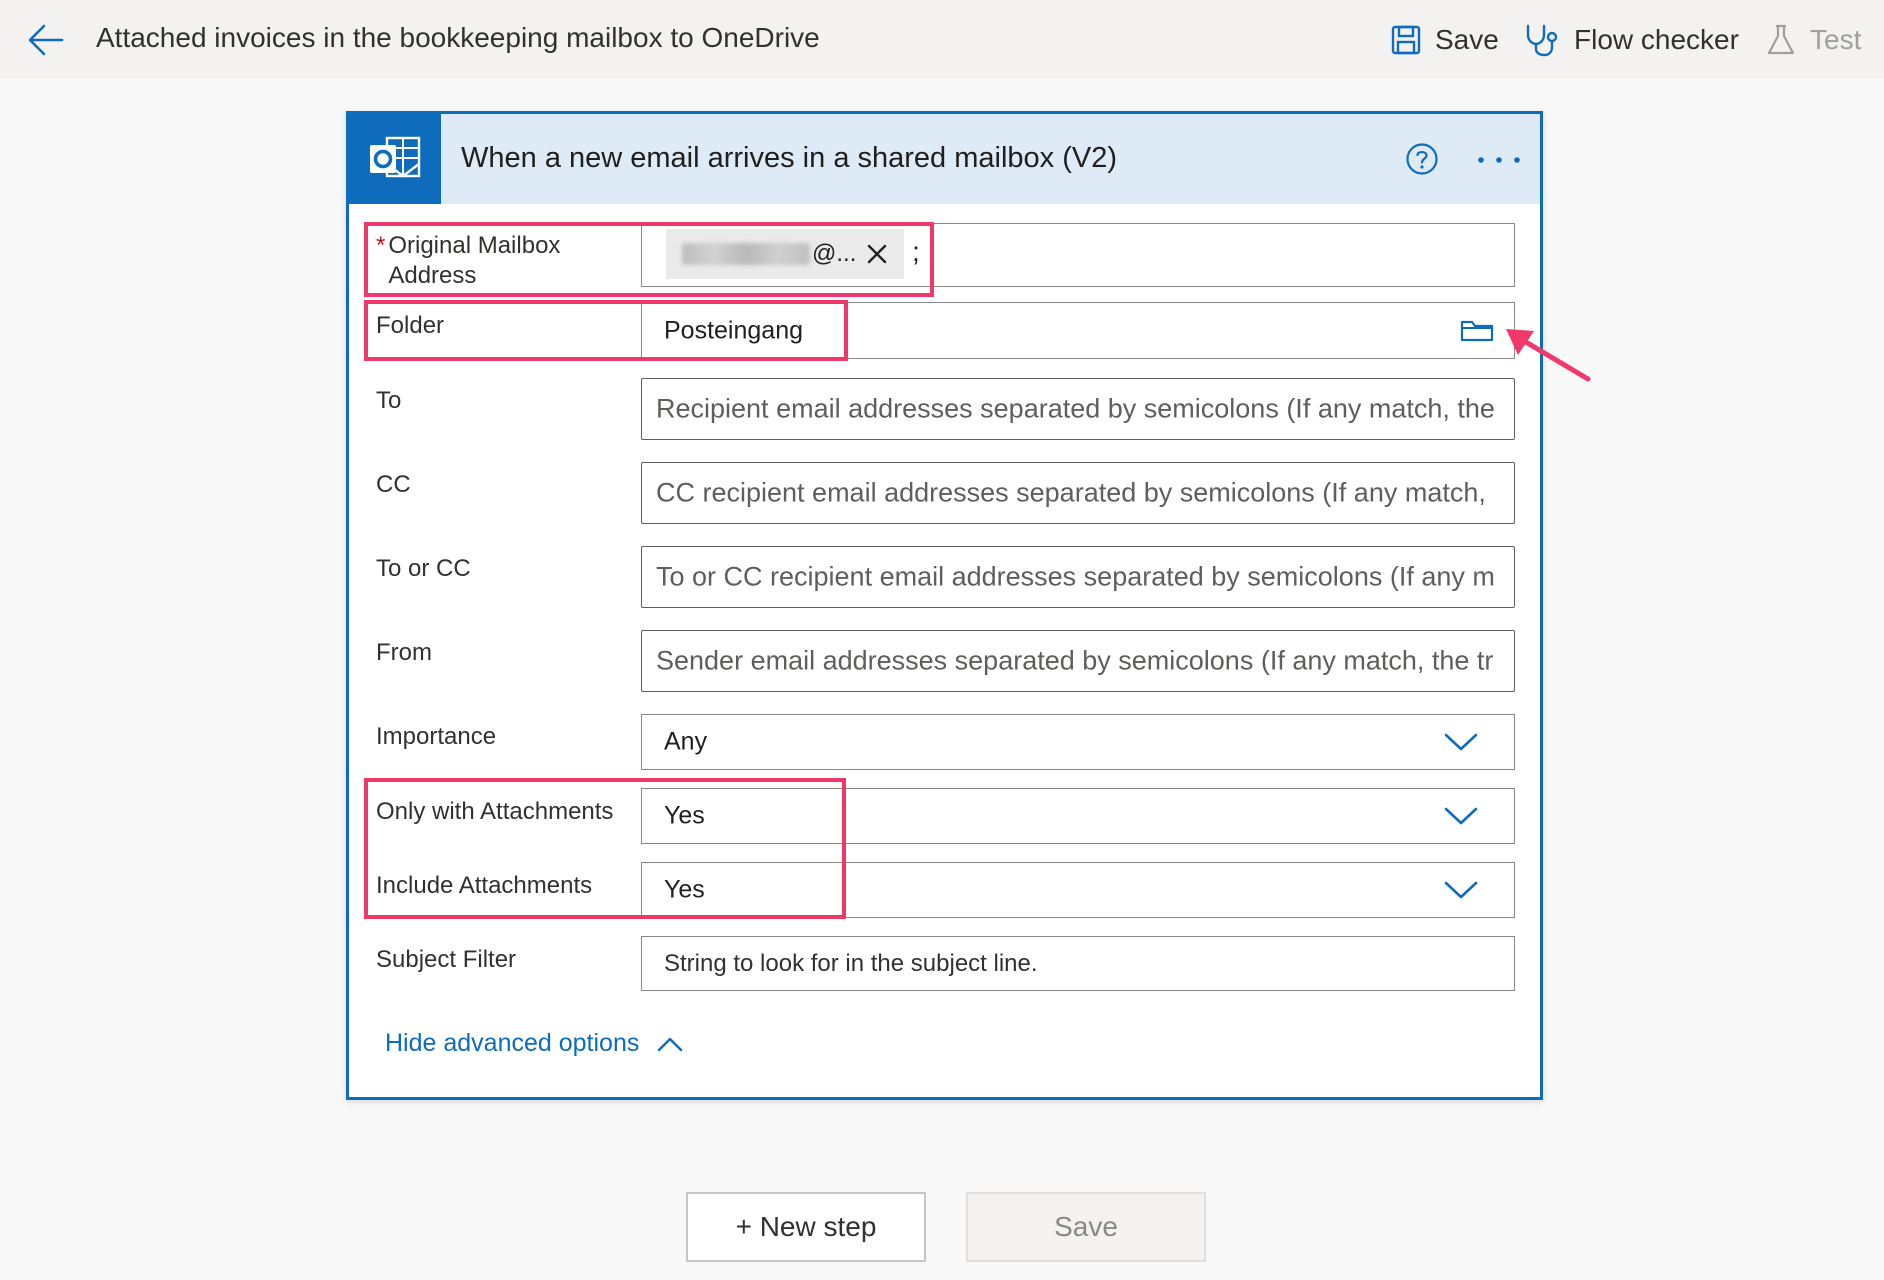 This screenshot has width=1884, height=1280. Describe the element at coordinates (1078, 816) in the screenshot. I see `only-with-attachments-dropdown: Yes` at that location.